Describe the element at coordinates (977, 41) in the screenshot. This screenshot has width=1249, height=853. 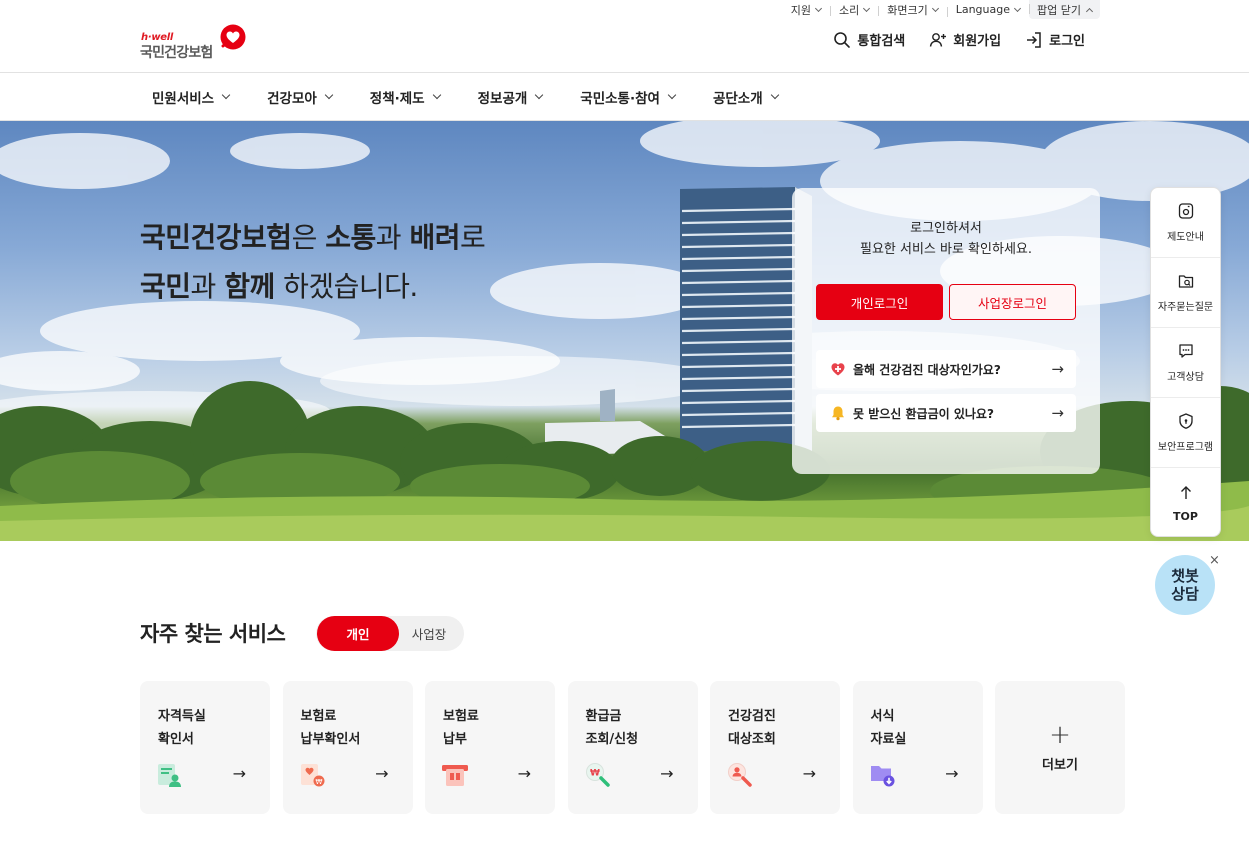
I see `signup-label: 회원가입` at that location.